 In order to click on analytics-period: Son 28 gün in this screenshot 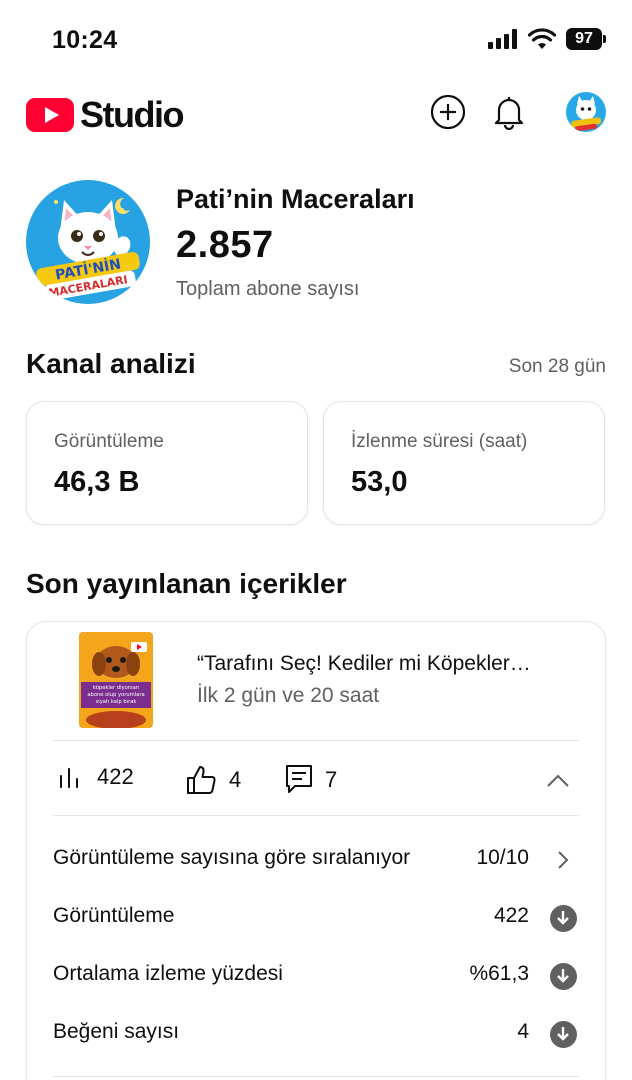, I will do `click(557, 366)`.